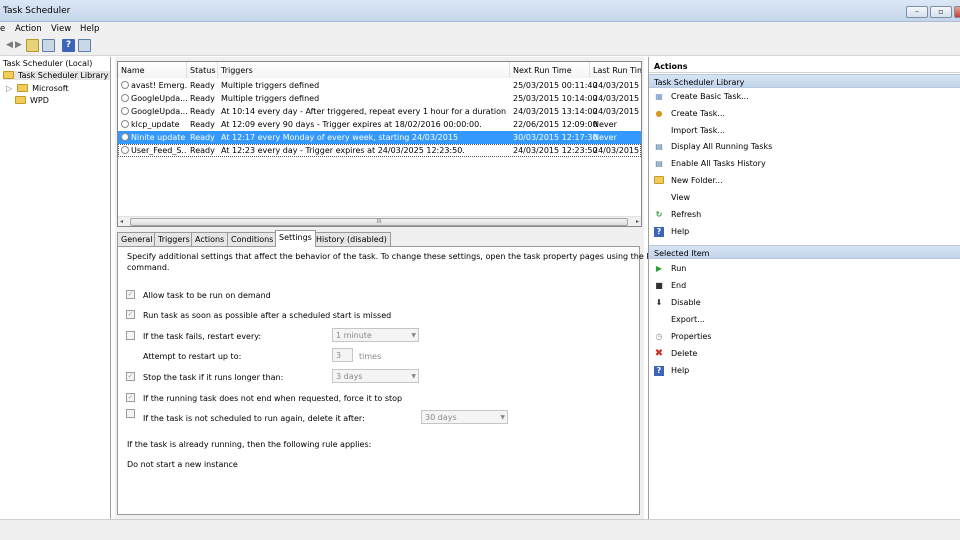 Image resolution: width=960 pixels, height=540 pixels. I want to click on action-help-selected: ? Help, so click(804, 371).